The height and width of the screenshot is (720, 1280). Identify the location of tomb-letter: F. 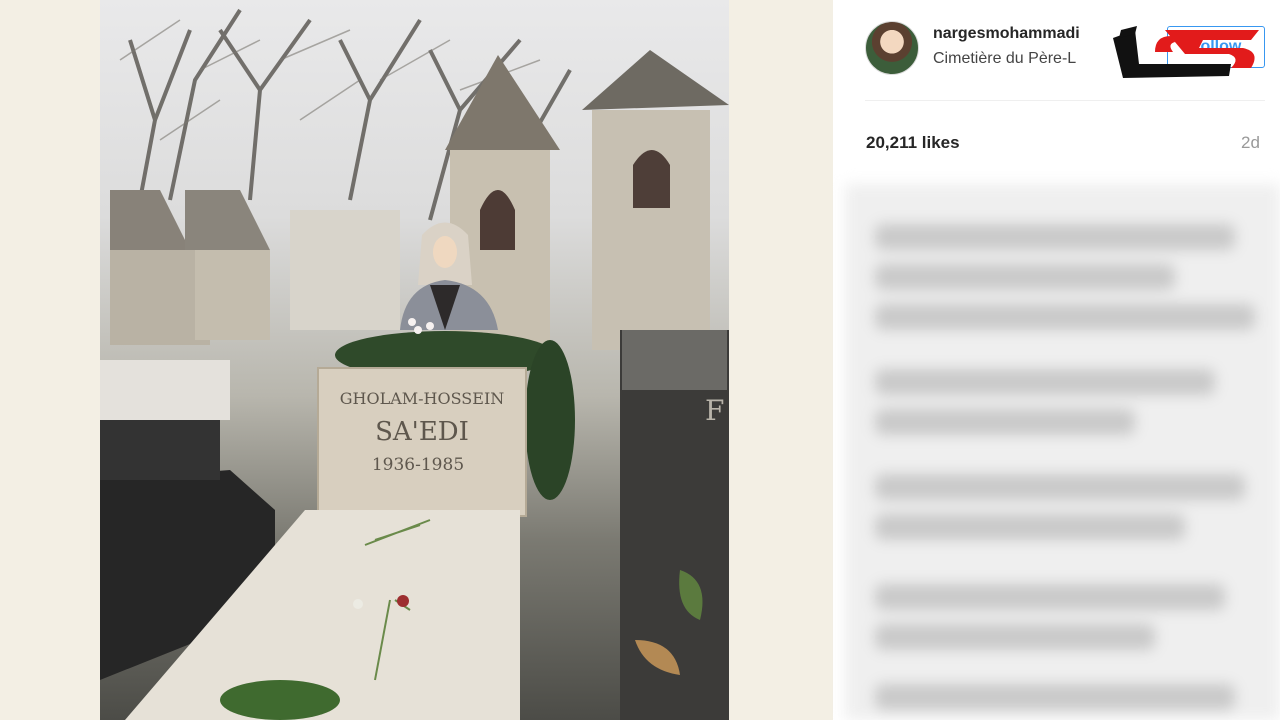
(714, 410).